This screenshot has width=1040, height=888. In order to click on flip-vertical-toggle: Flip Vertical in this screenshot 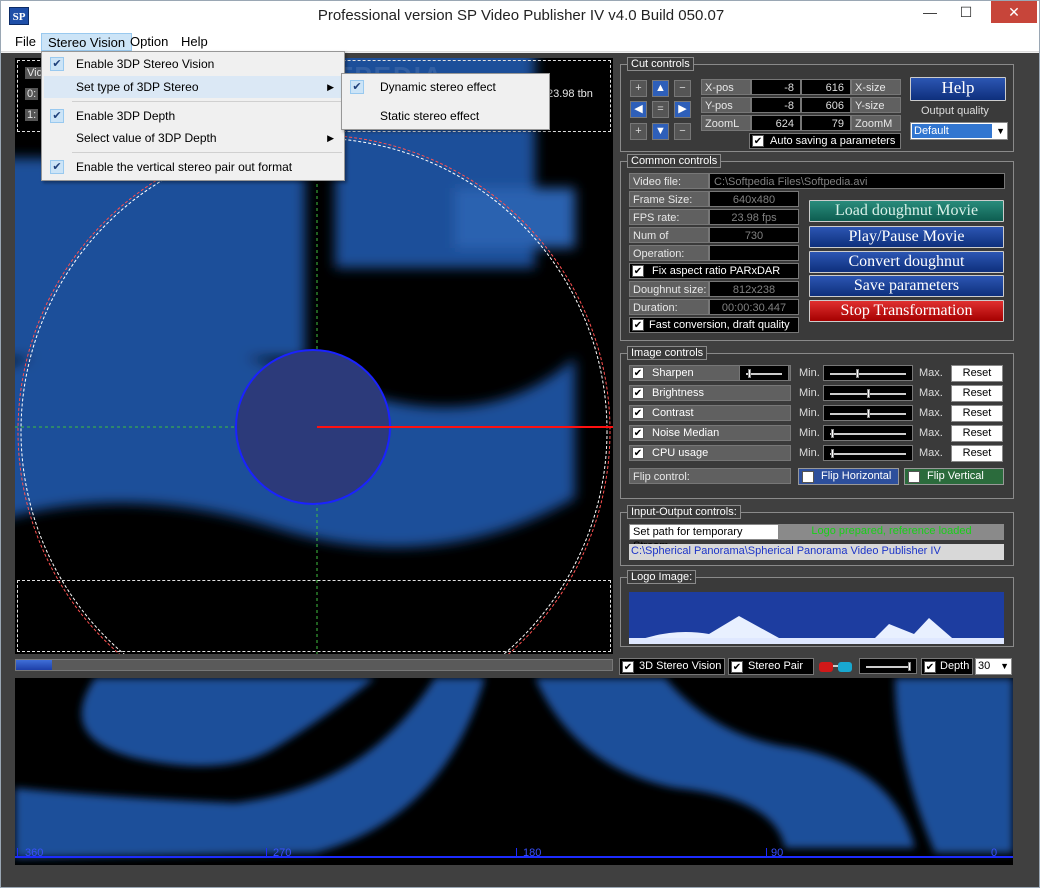, I will do `click(954, 476)`.